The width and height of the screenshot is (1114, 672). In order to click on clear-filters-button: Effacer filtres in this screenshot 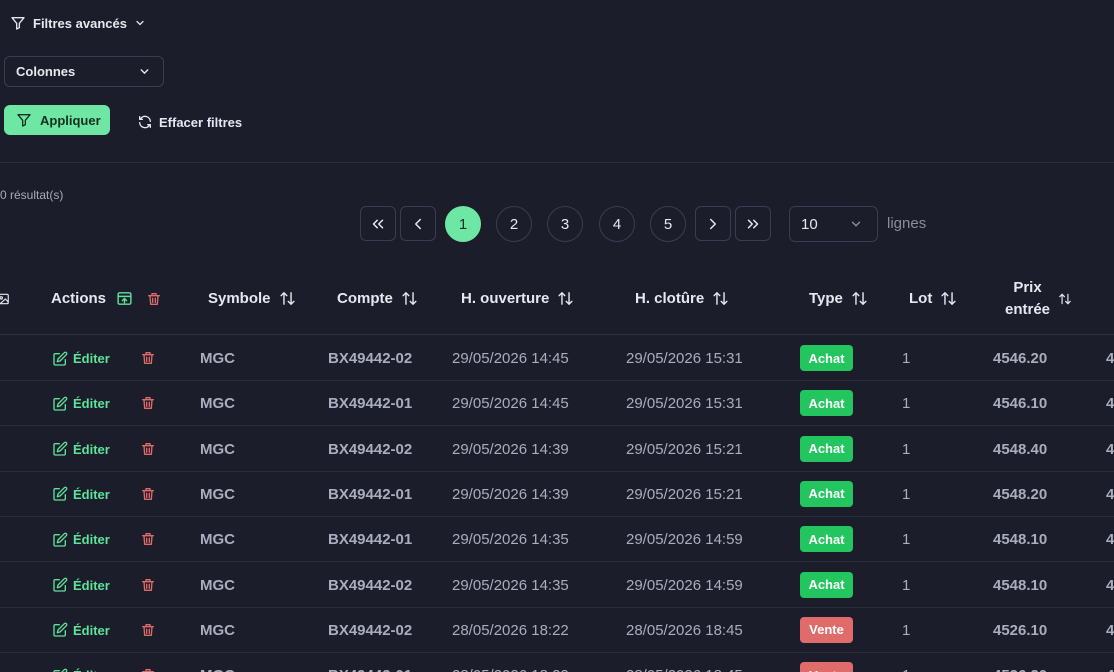, I will do `click(189, 122)`.